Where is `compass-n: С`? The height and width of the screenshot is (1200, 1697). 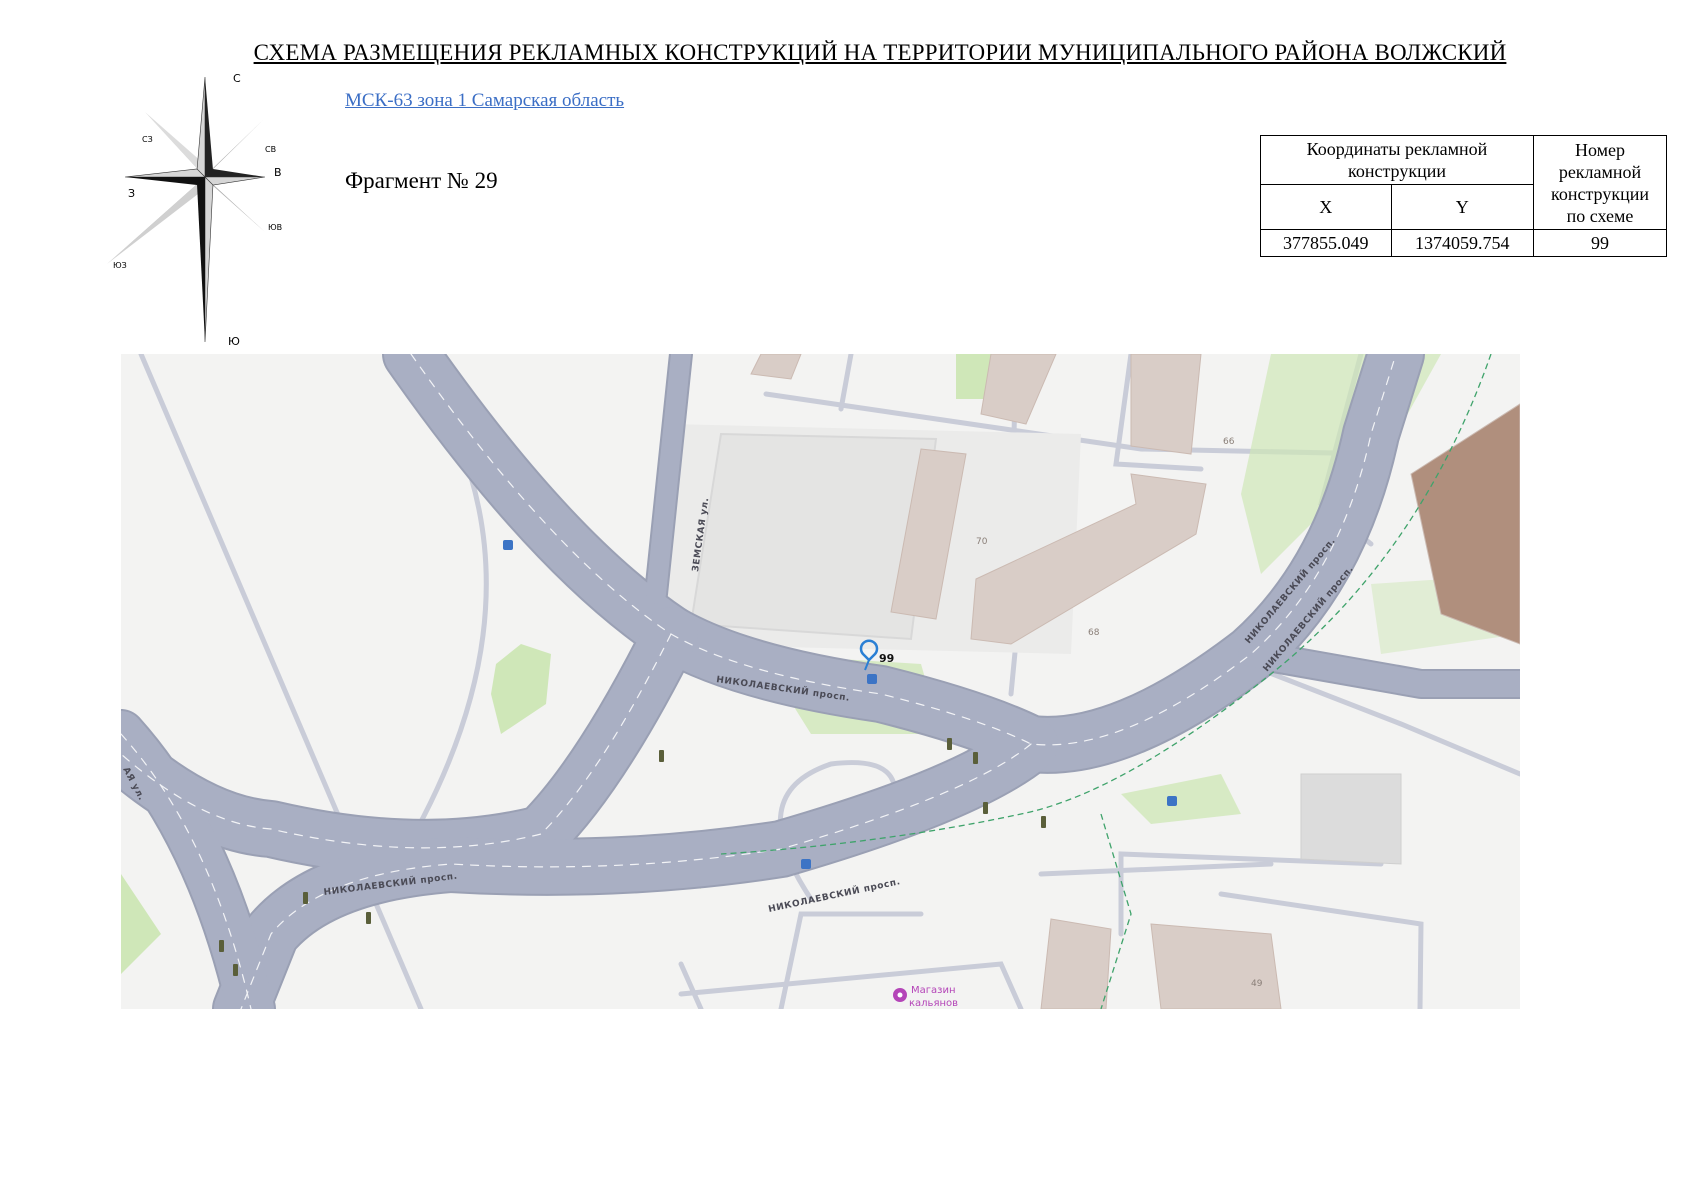
compass-n: С is located at coordinates (237, 78).